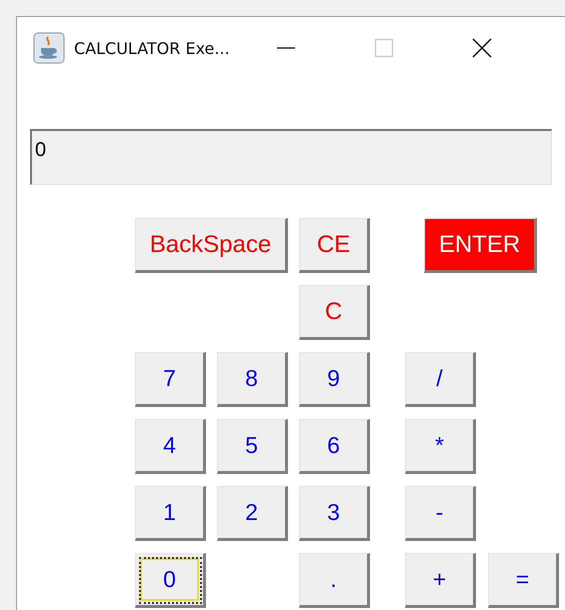 The image size is (565, 610). What do you see at coordinates (170, 513) in the screenshot?
I see `calculator-key: 1` at bounding box center [170, 513].